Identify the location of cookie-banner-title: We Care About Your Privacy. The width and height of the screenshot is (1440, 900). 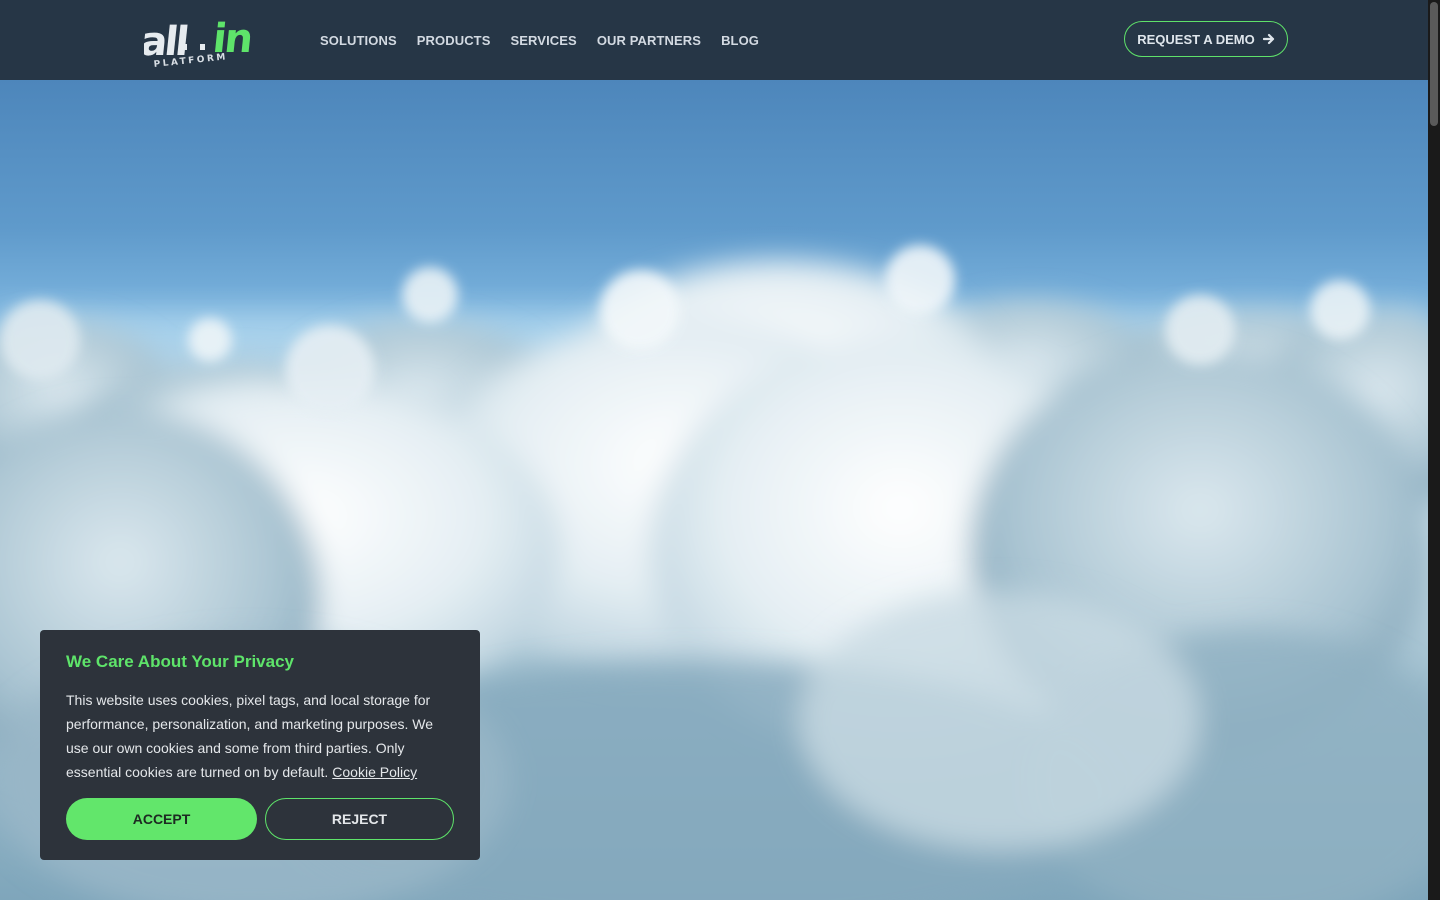
(180, 661).